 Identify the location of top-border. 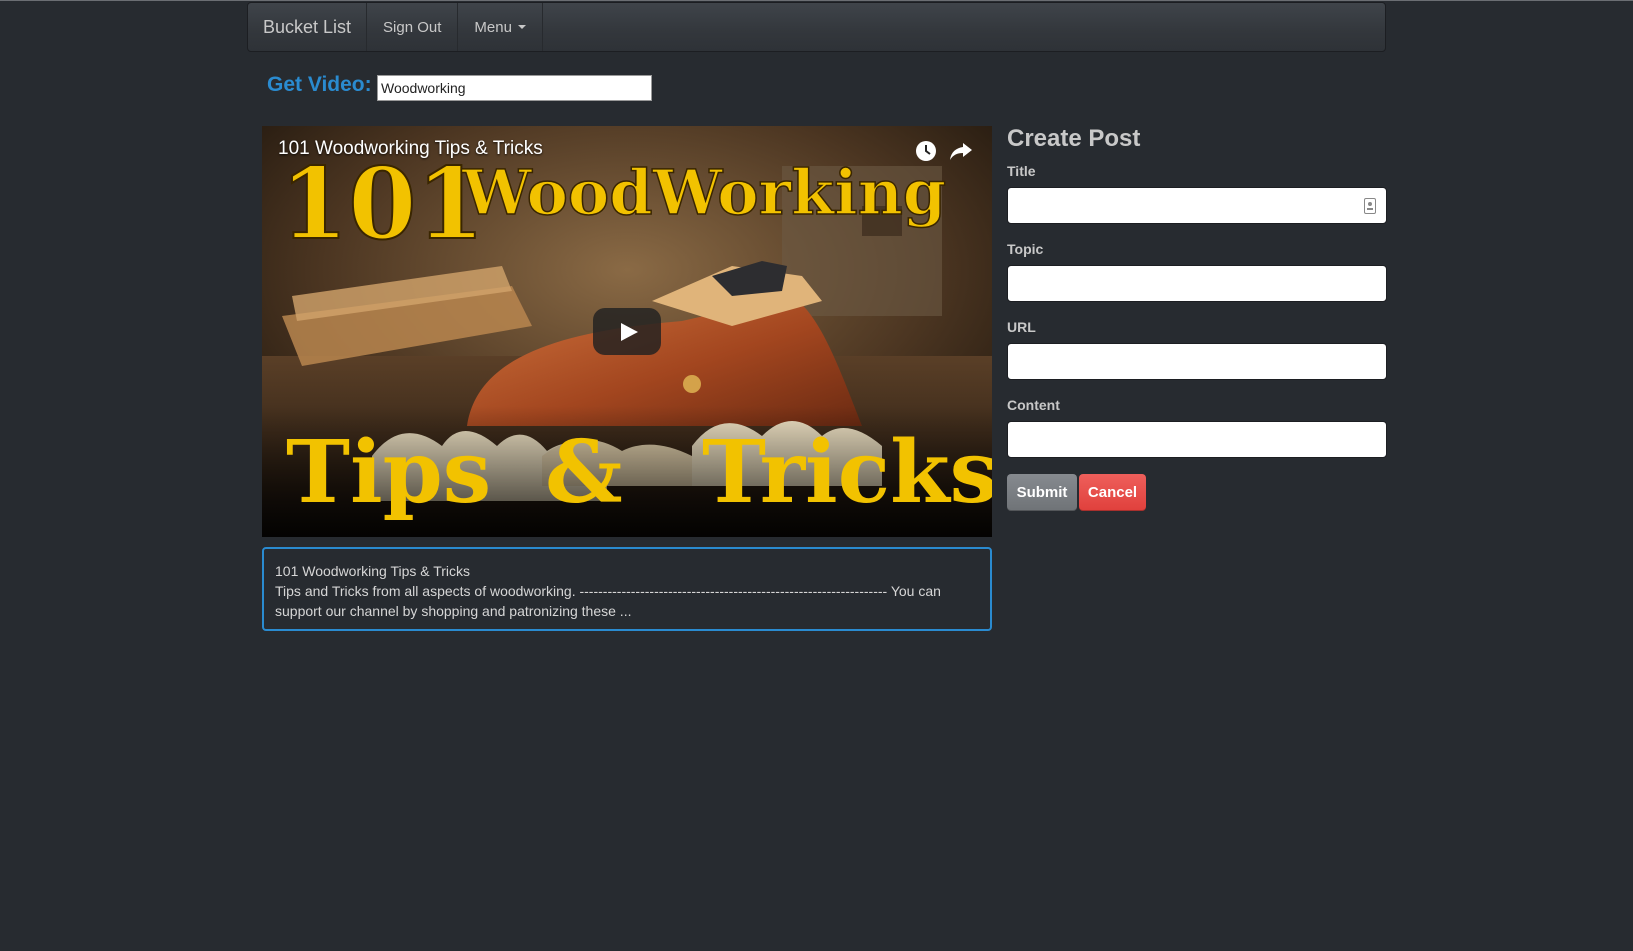
(816, 0).